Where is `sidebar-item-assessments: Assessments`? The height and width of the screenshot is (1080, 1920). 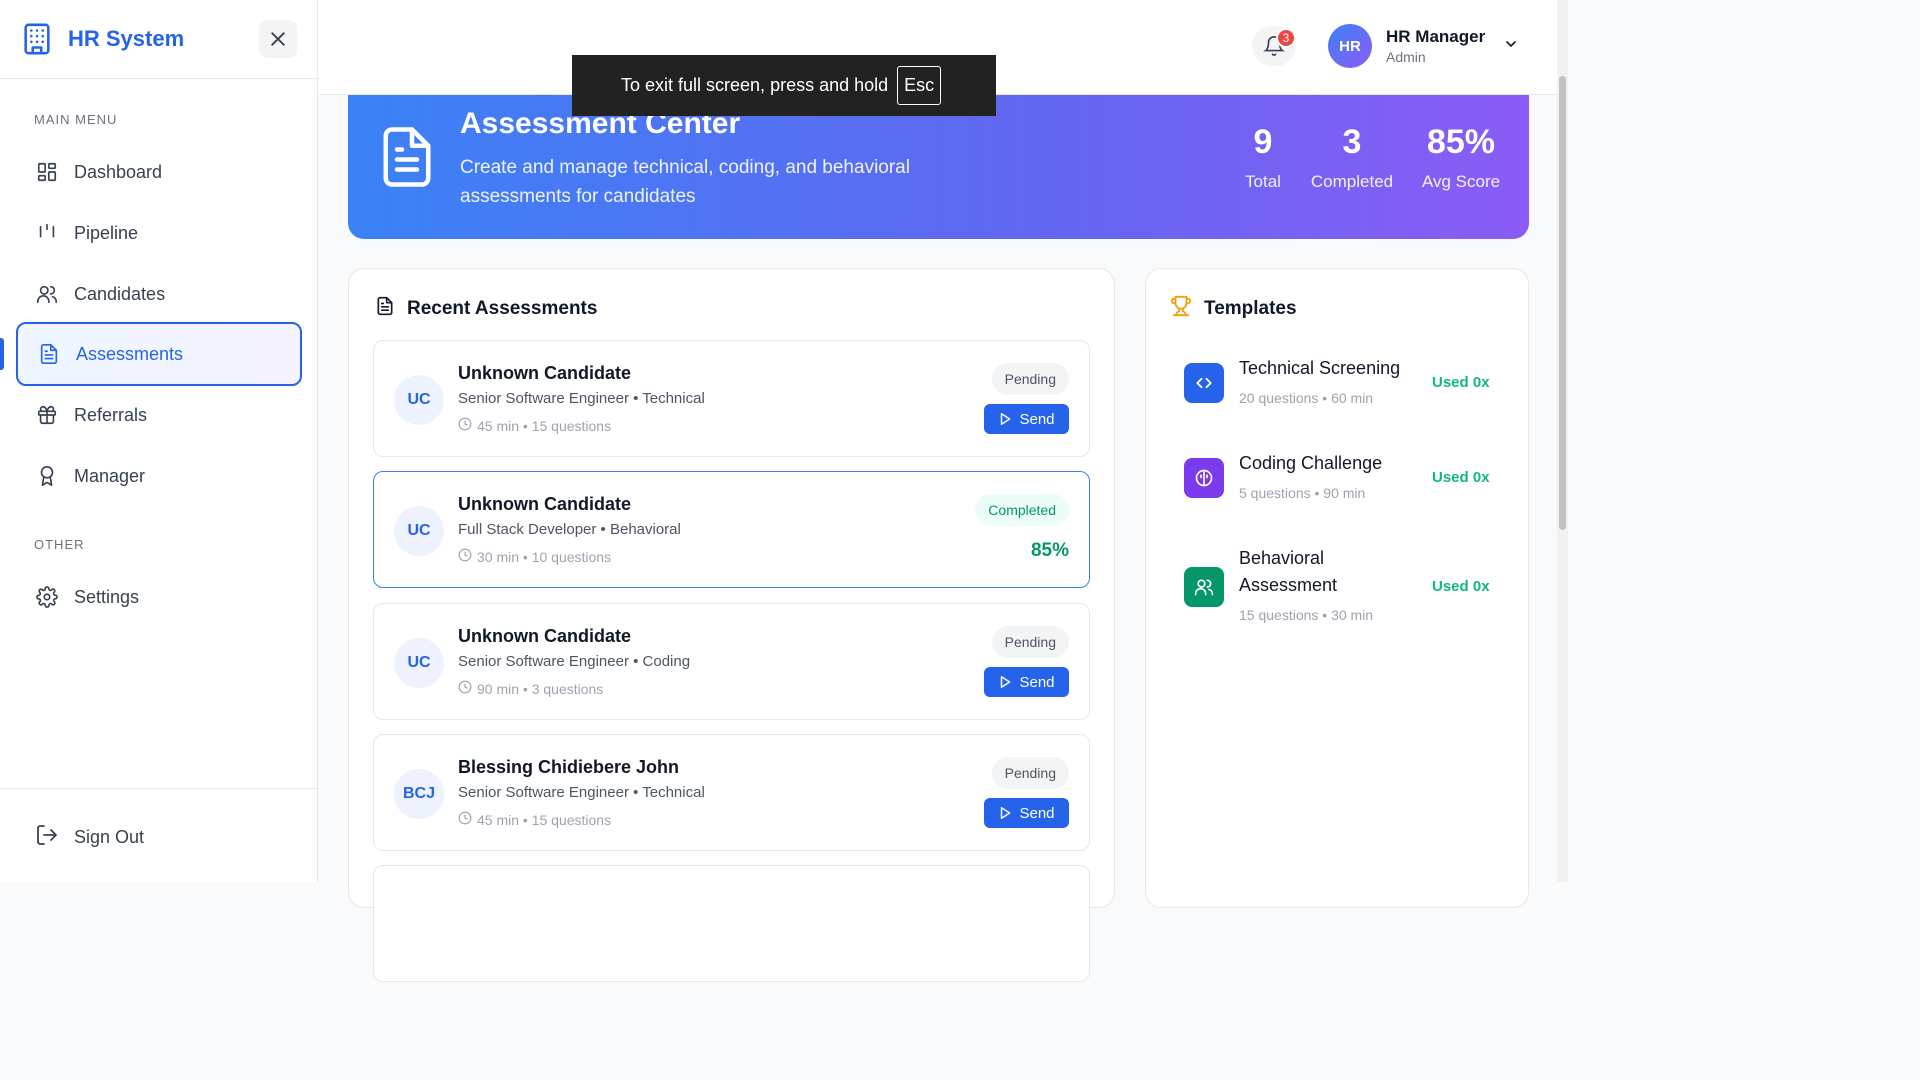 sidebar-item-assessments: Assessments is located at coordinates (159, 354).